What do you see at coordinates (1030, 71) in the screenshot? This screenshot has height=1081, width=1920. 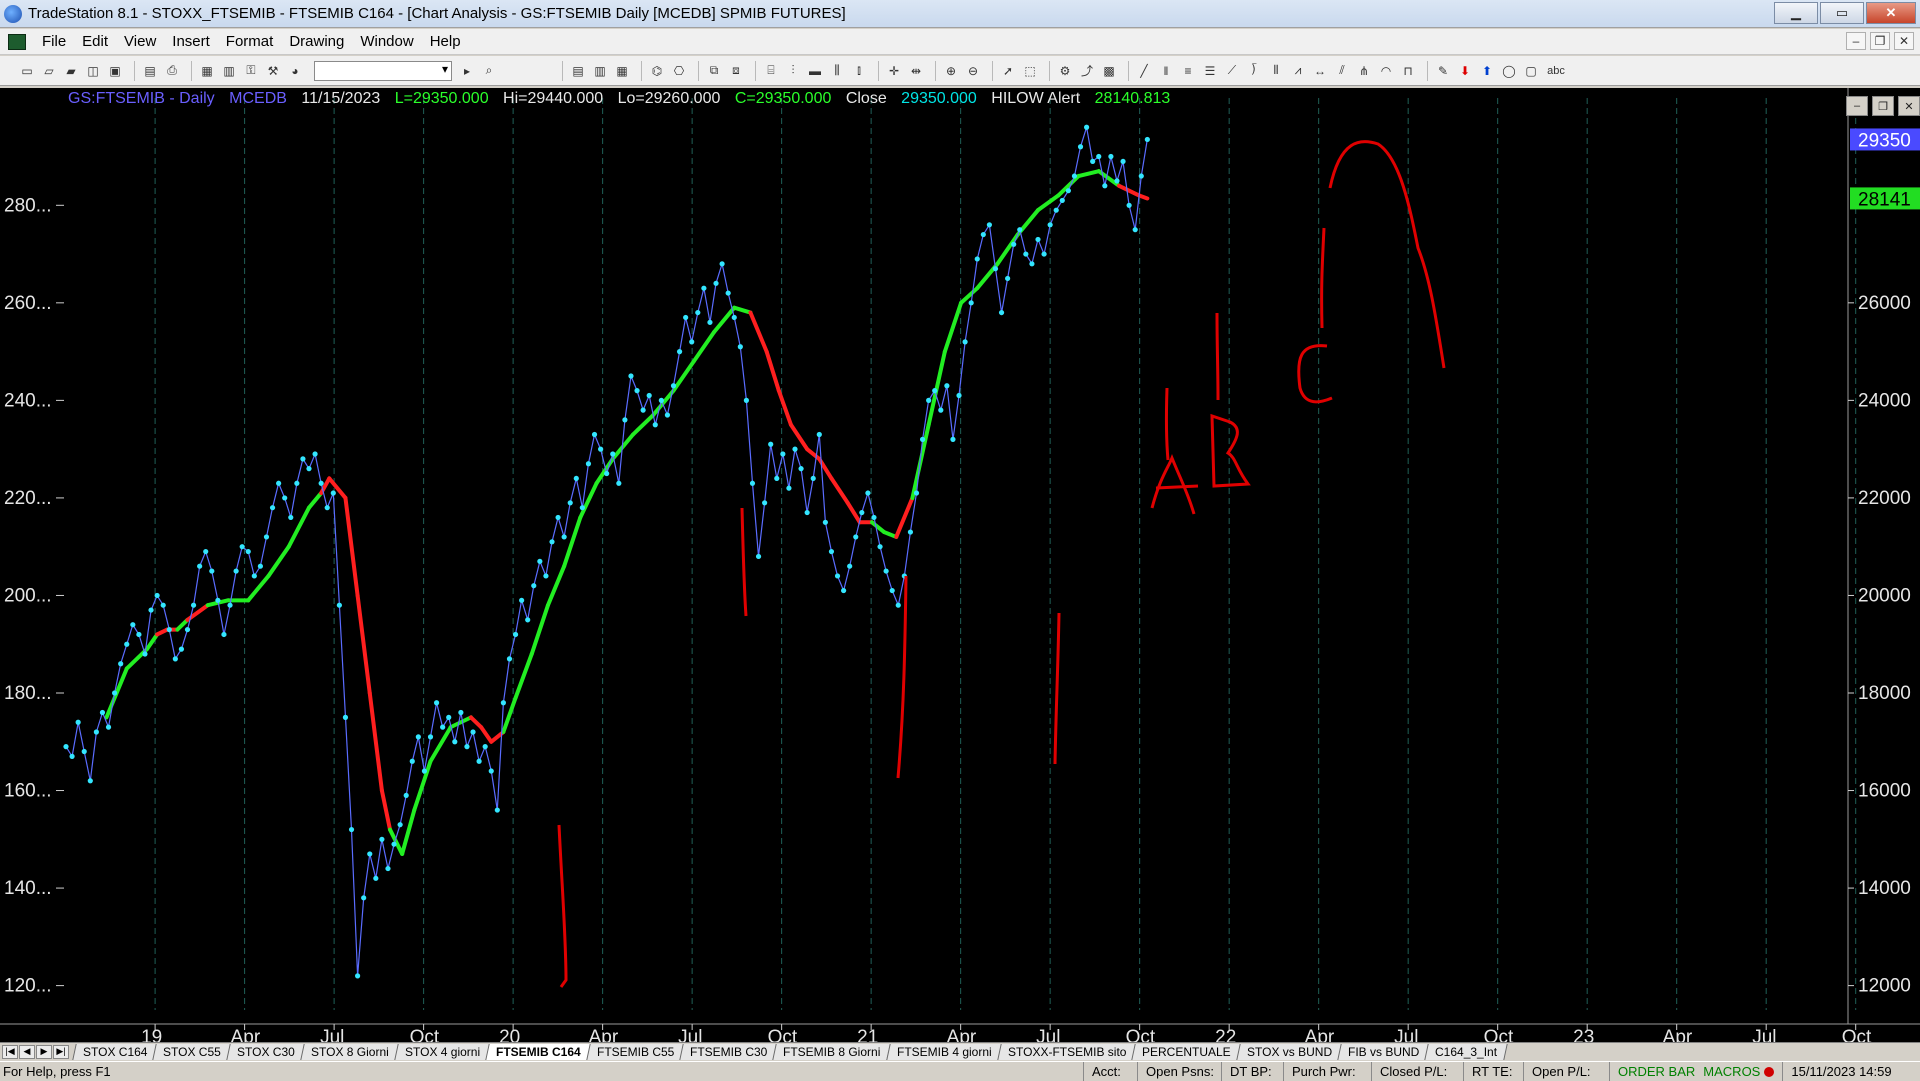 I see `select-icon: ⬚` at bounding box center [1030, 71].